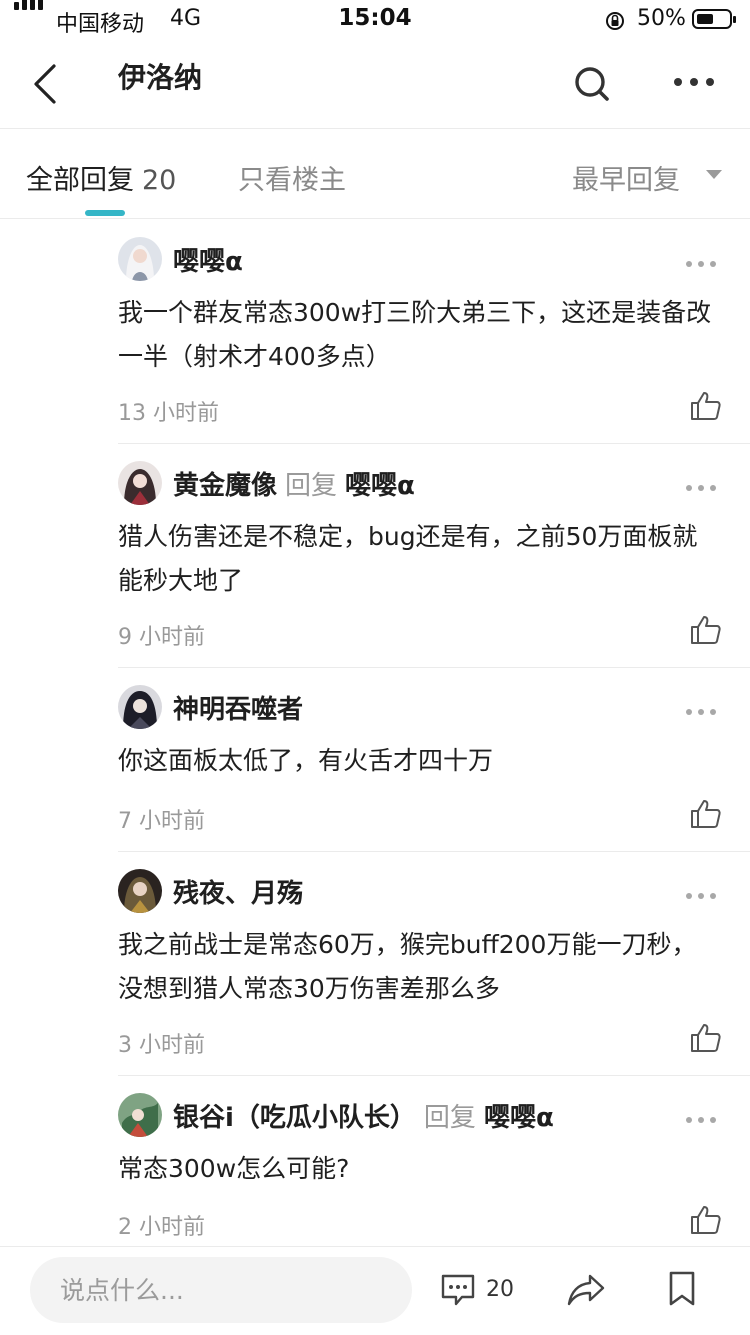 The width and height of the screenshot is (750, 1335). I want to click on reply-time: 3 小时前, so click(161, 1045).